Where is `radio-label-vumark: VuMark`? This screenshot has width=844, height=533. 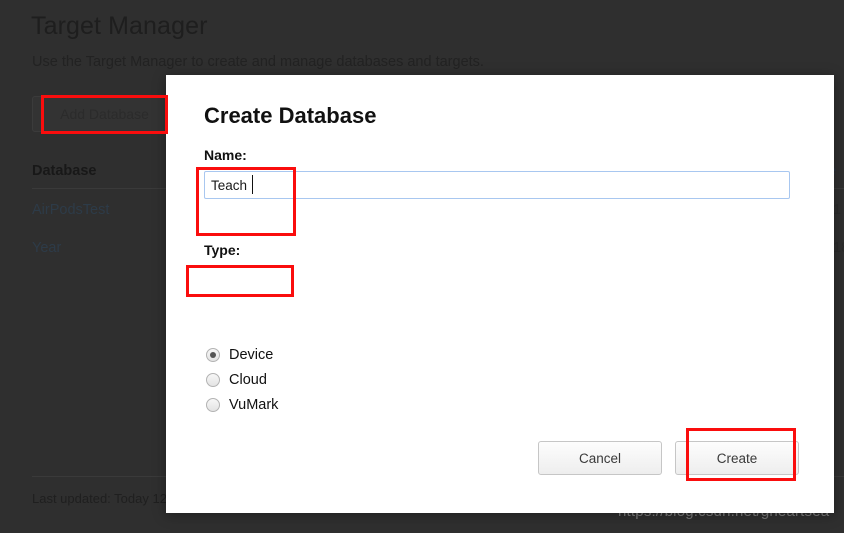
radio-label-vumark: VuMark is located at coordinates (254, 405).